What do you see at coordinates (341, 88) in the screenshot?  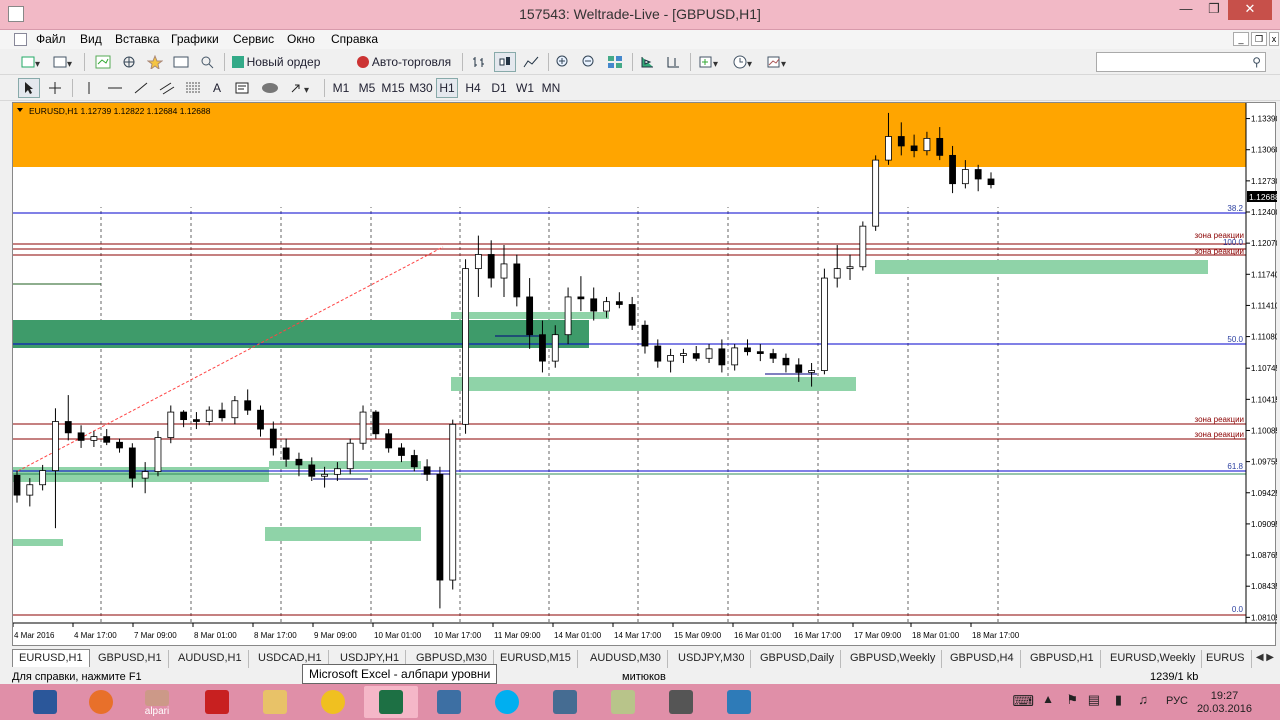 I see `timeframe-m1: M1` at bounding box center [341, 88].